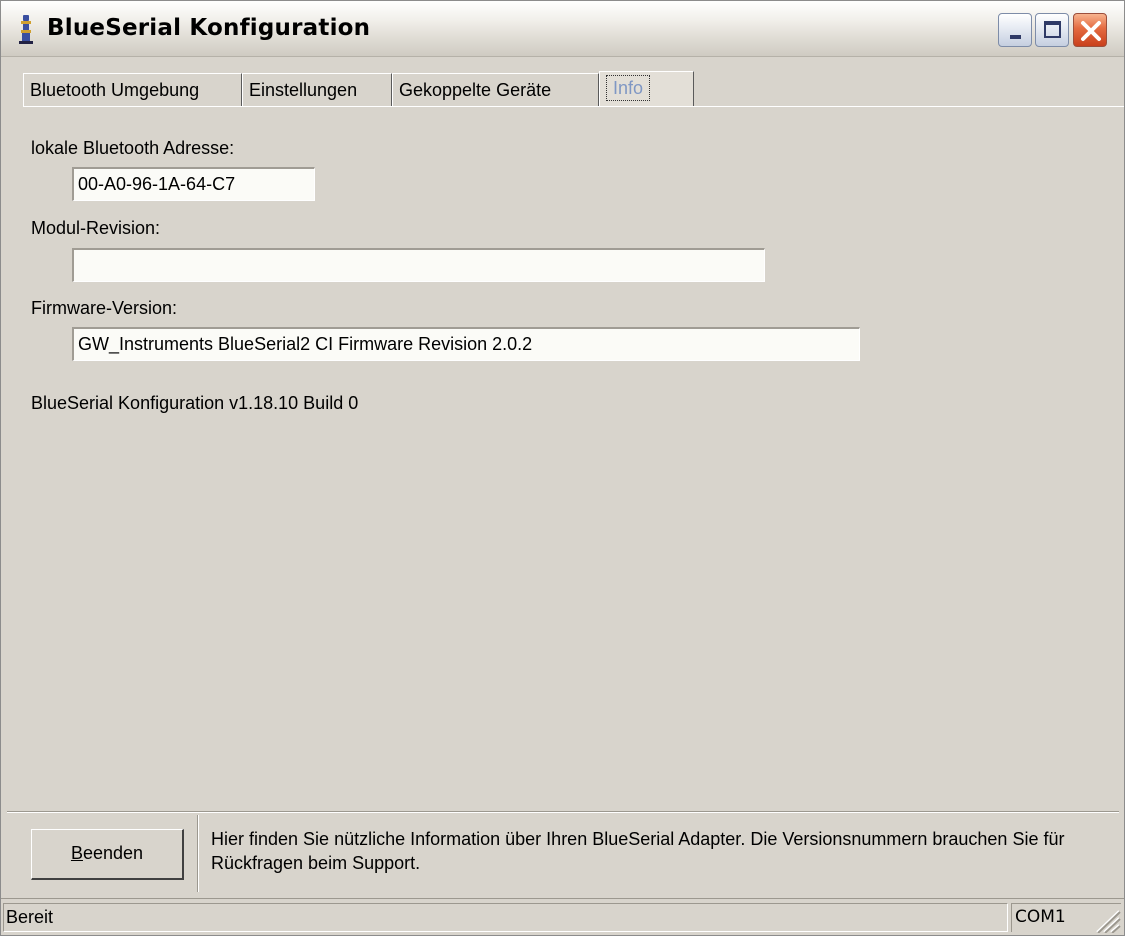 Image resolution: width=1125 pixels, height=936 pixels. Describe the element at coordinates (1015, 30) in the screenshot. I see `minimize-button` at that location.